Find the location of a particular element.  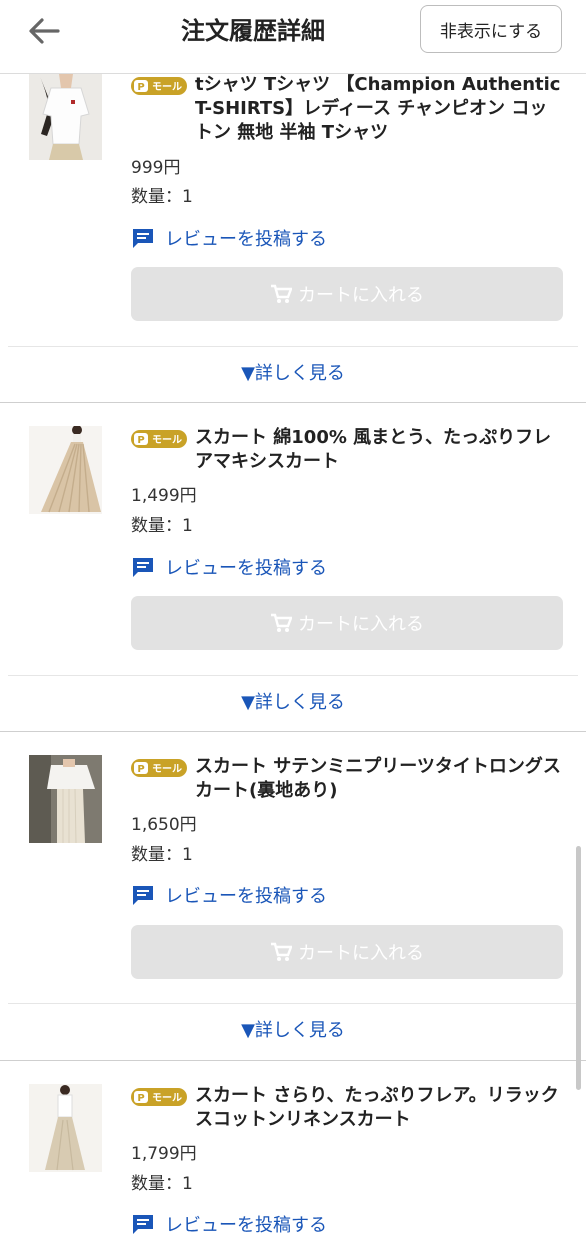

app-header: 注文履歴詳細 非表示にする is located at coordinates (293, 37).